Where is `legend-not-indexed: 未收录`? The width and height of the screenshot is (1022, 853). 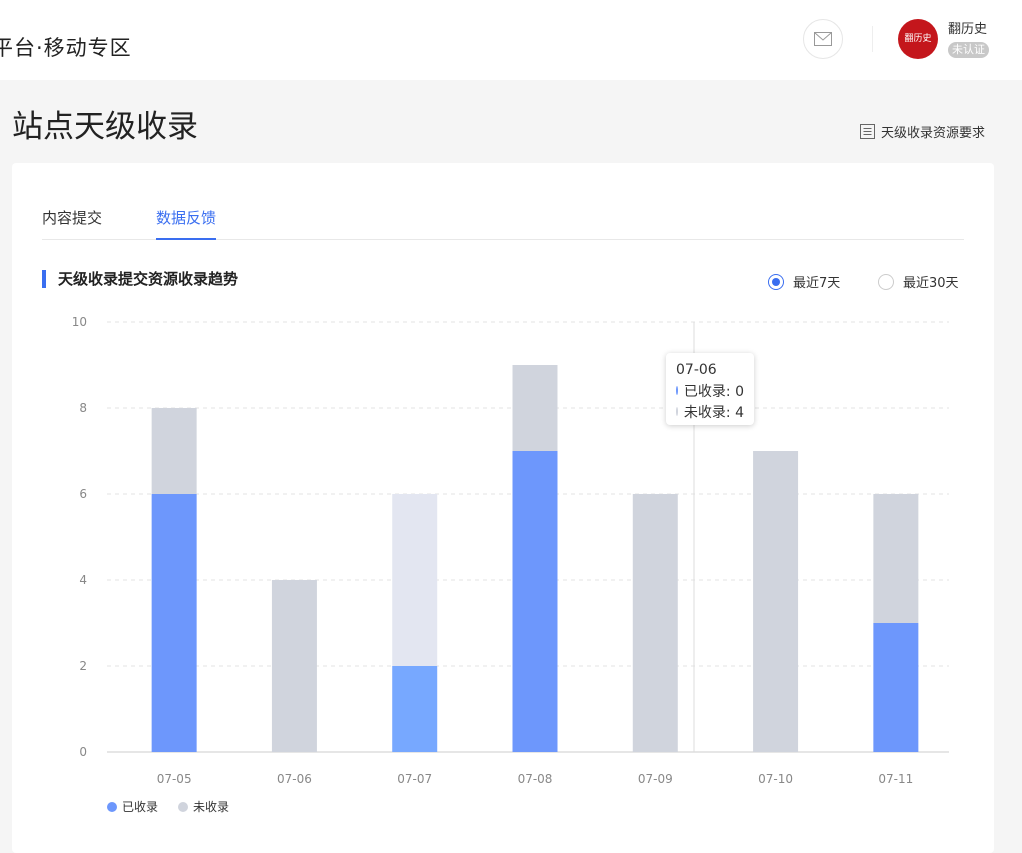 legend-not-indexed: 未收录 is located at coordinates (203, 806).